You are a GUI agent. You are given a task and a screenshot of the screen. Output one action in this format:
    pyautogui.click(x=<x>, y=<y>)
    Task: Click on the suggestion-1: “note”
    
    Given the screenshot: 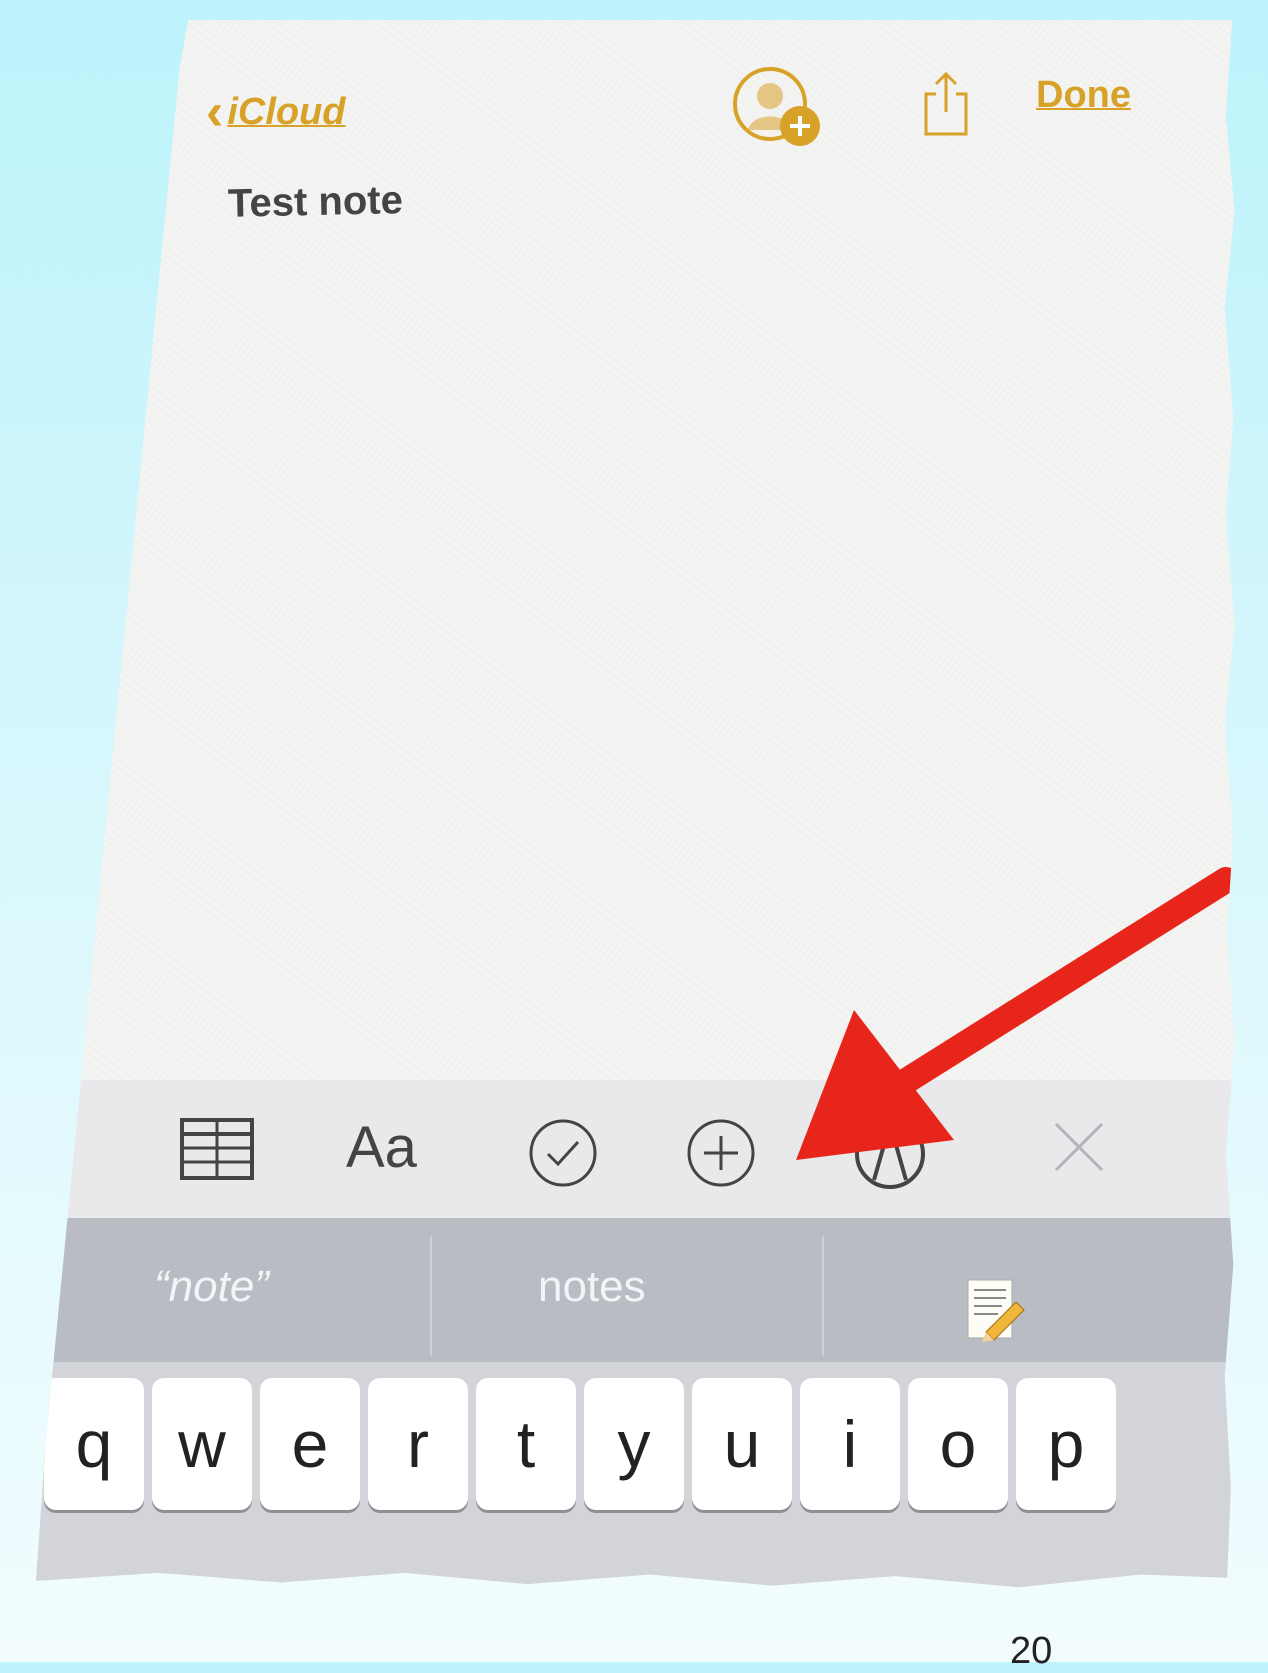 What is the action you would take?
    pyautogui.click(x=211, y=1287)
    